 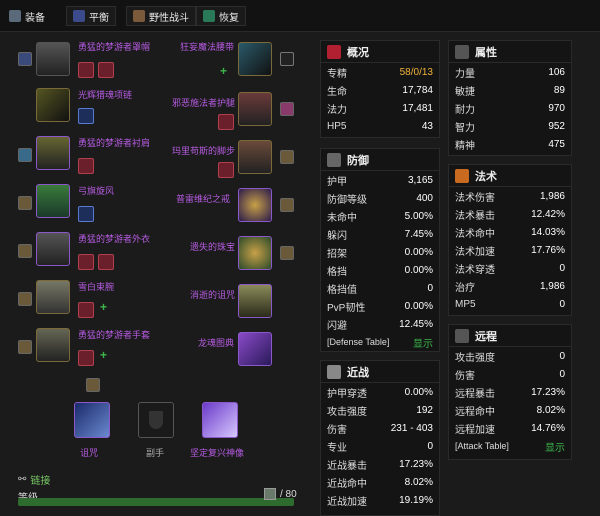 What do you see at coordinates (510, 304) in the screenshot?
I see `stat-row: MP5 0` at bounding box center [510, 304].